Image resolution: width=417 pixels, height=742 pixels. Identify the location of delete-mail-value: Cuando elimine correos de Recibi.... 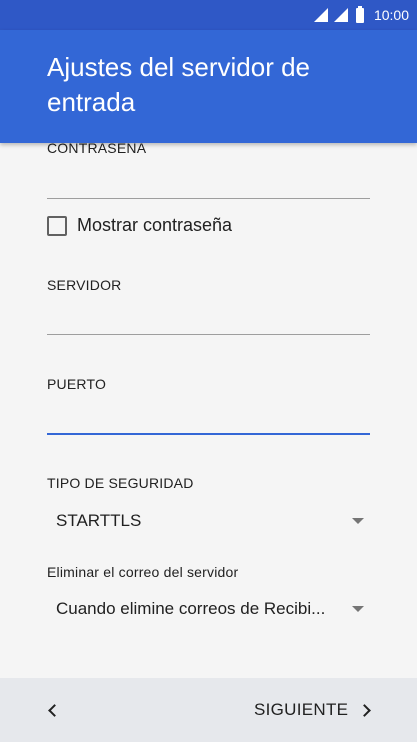
(191, 608).